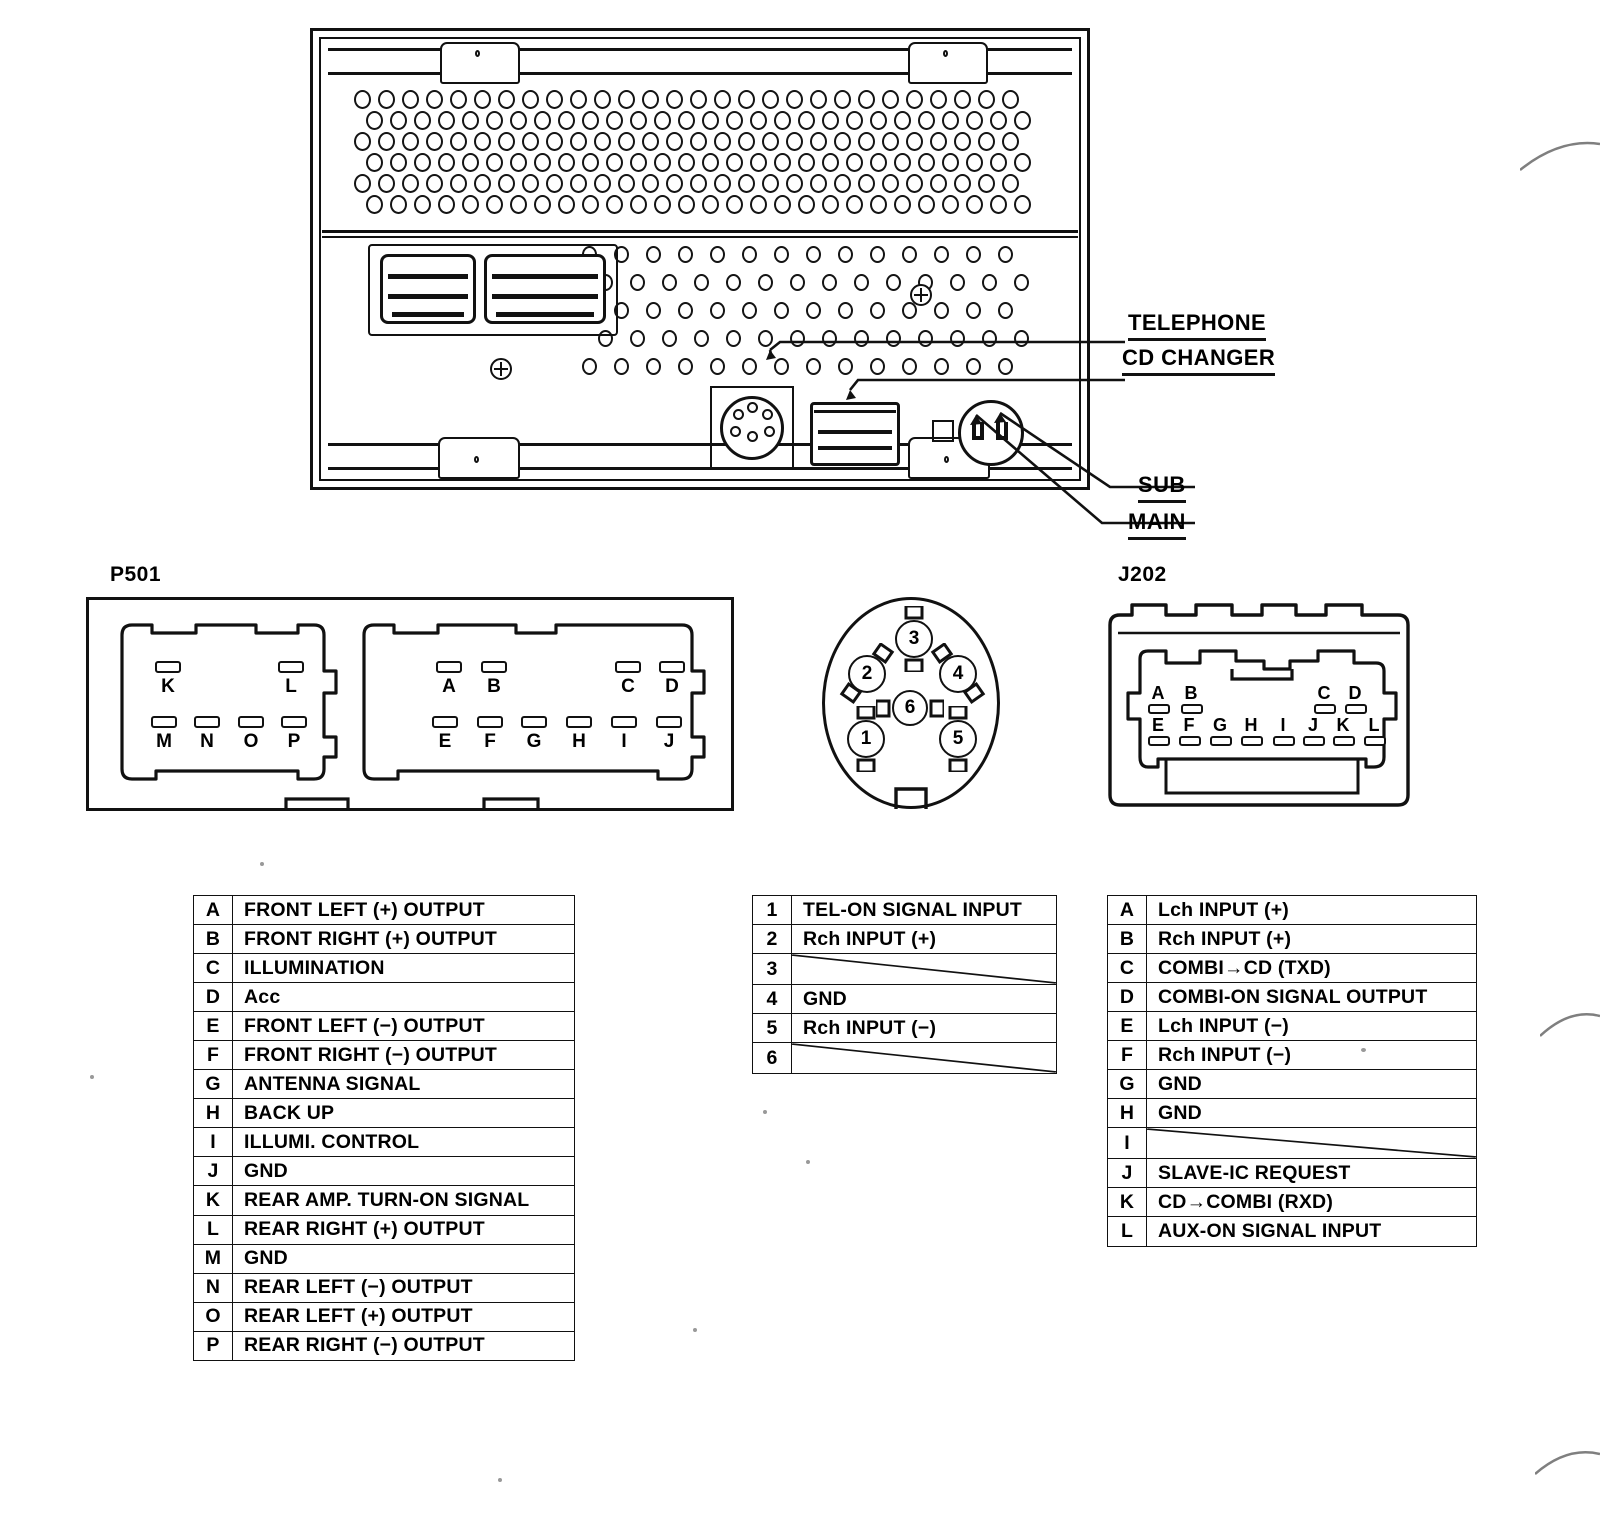 The width and height of the screenshot is (1600, 1518). Describe the element at coordinates (1311, 1026) in the screenshot. I see `pin-signal-cell: Lch INPUT (−)` at that location.